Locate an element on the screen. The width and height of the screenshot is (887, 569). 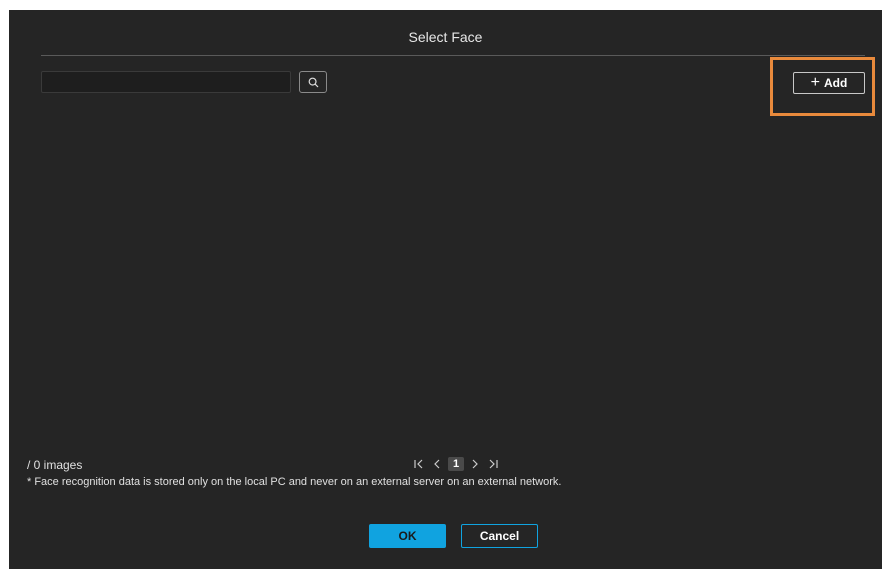
current-page: 1 is located at coordinates (456, 464).